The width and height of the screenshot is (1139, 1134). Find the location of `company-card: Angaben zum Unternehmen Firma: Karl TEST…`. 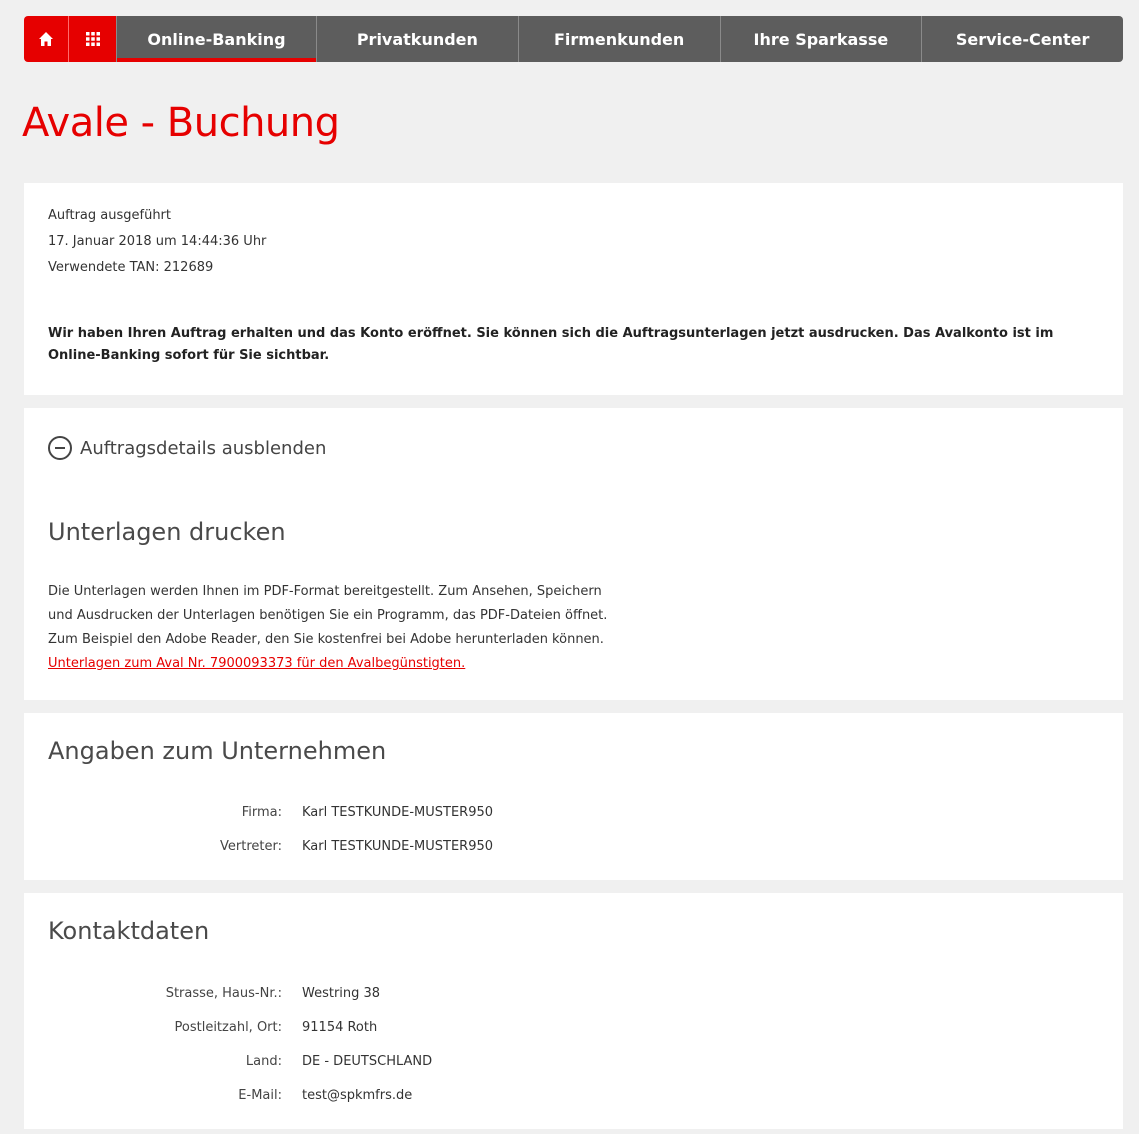

company-card: Angaben zum Unternehmen Firma: Karl TEST… is located at coordinates (573, 796).